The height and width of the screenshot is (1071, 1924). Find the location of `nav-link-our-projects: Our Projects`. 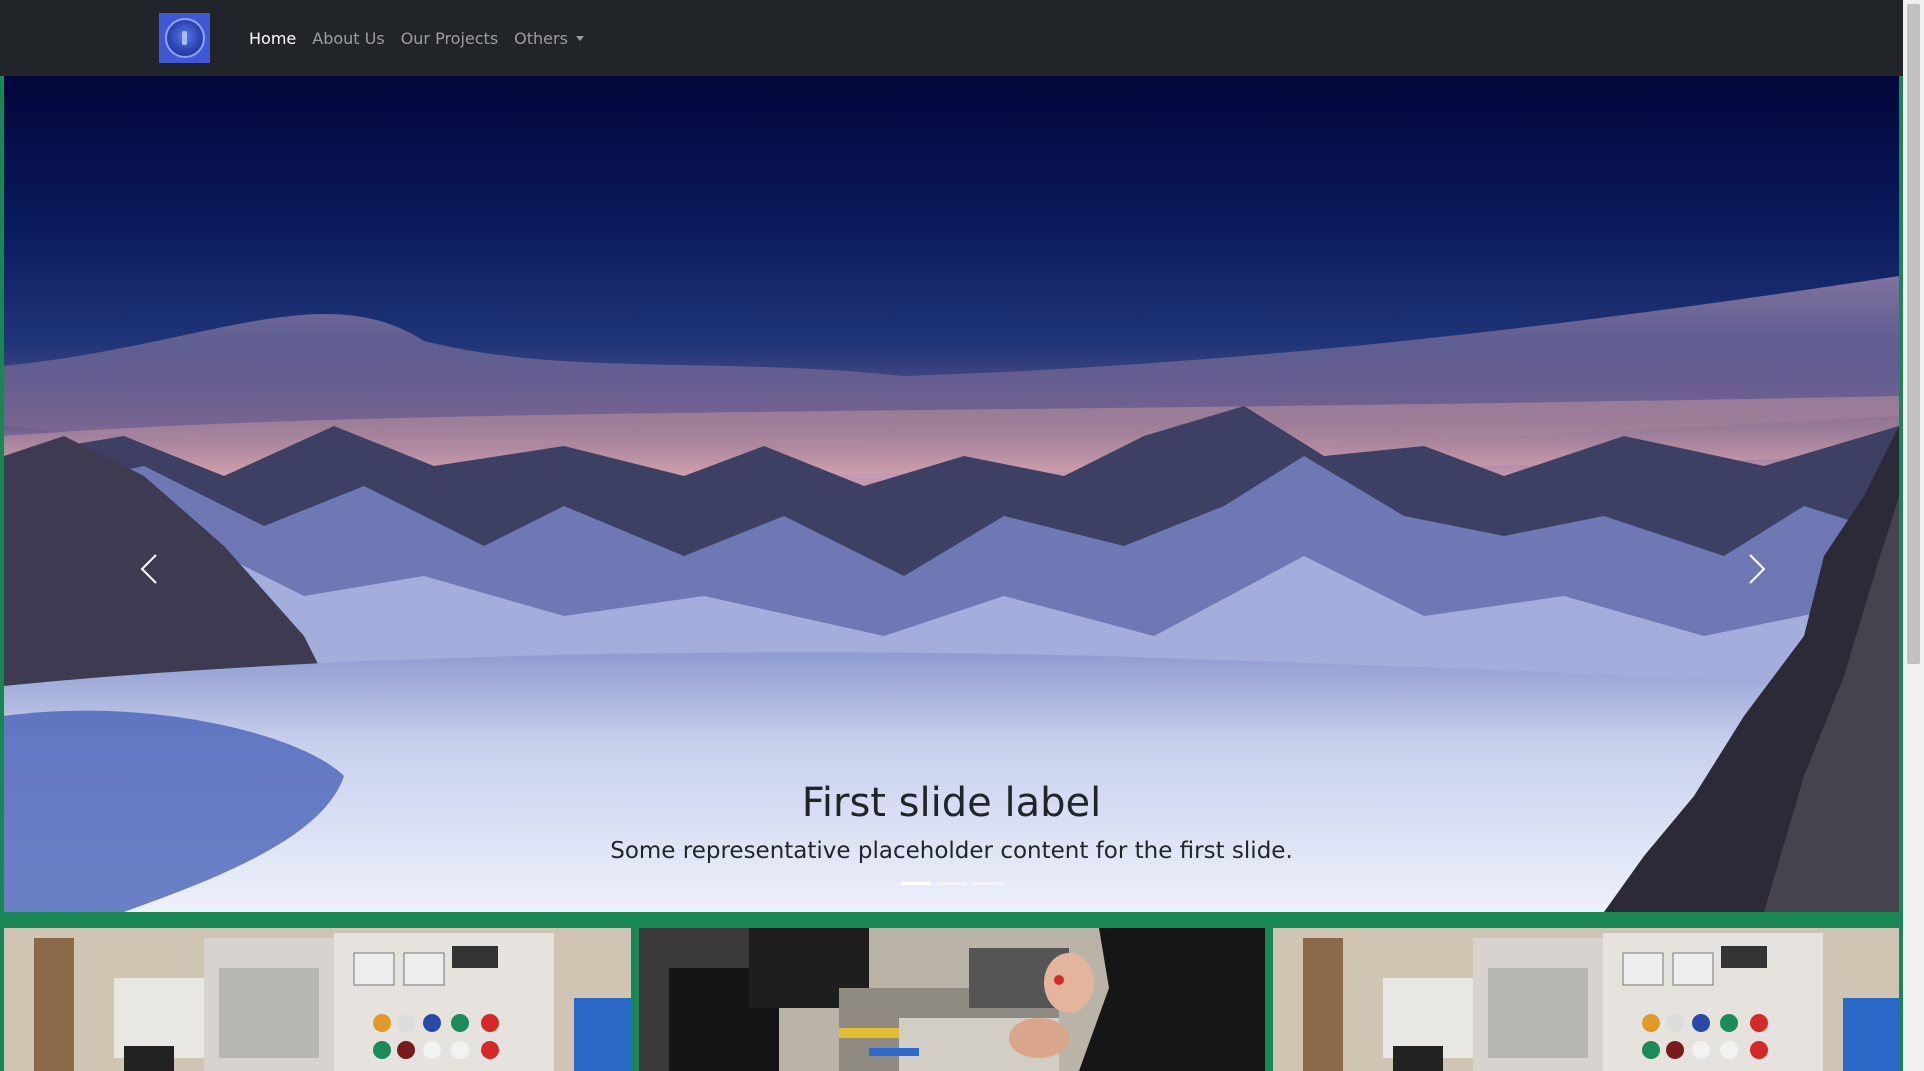

nav-link-our-projects: Our Projects is located at coordinates (449, 38).